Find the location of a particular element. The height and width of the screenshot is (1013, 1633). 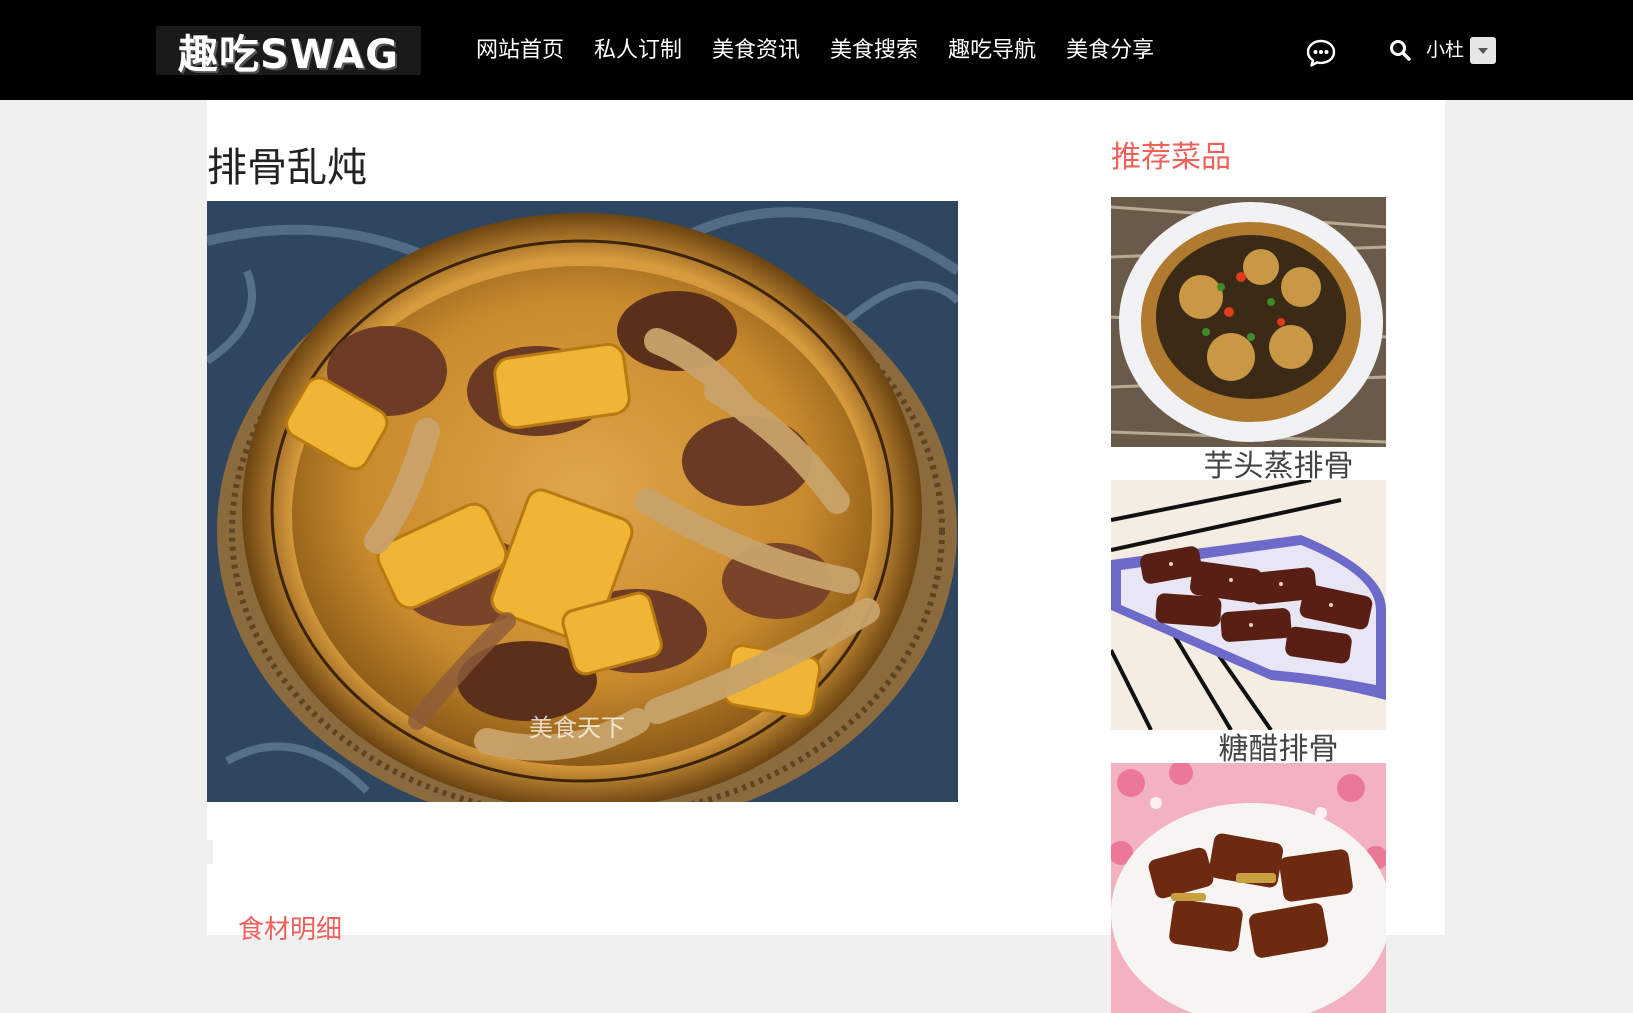

site-logo: 趣吃SWAG is located at coordinates (288, 52).